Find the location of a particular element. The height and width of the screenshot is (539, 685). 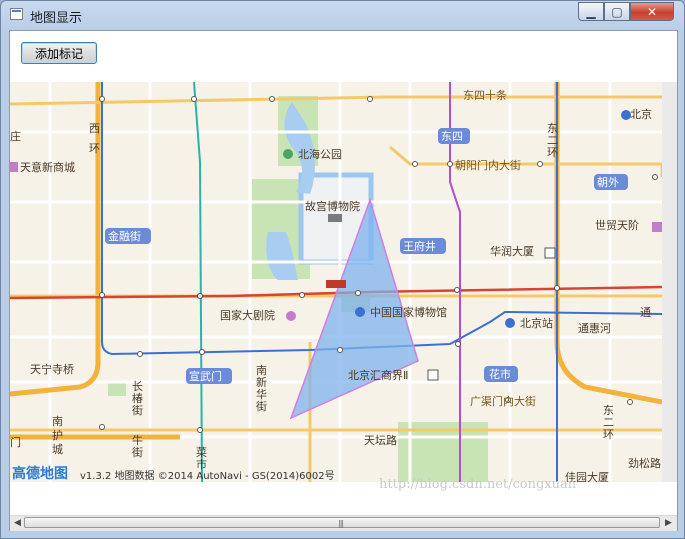

horizontal-scroll-thumb: ||| is located at coordinates (342, 522).